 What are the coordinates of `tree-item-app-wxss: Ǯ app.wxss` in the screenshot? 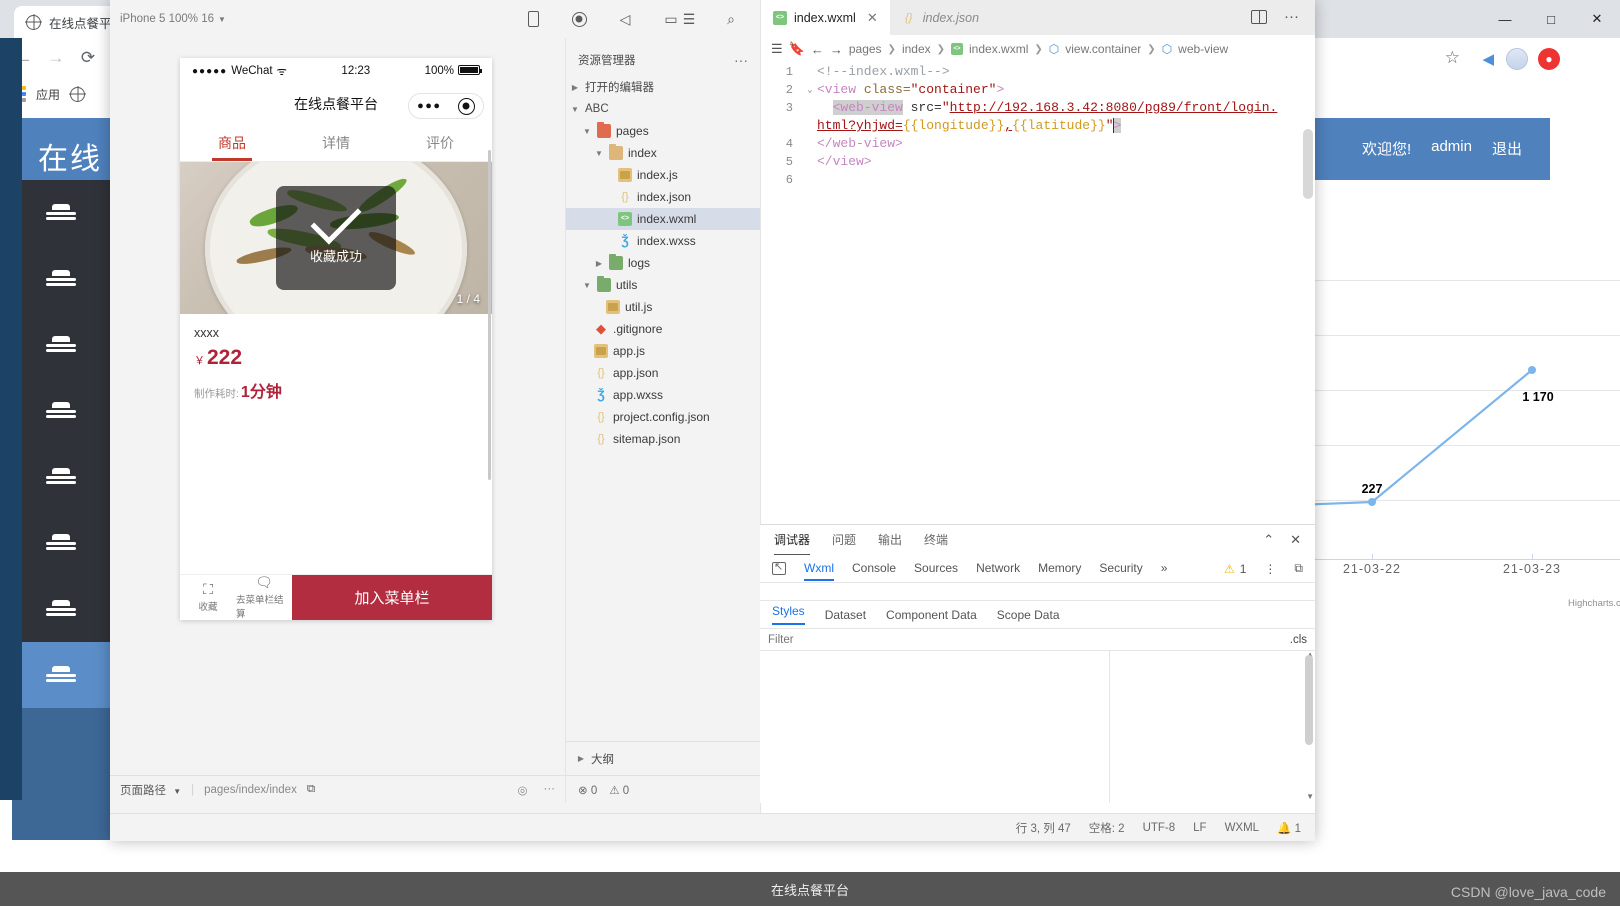 It's located at (663, 395).